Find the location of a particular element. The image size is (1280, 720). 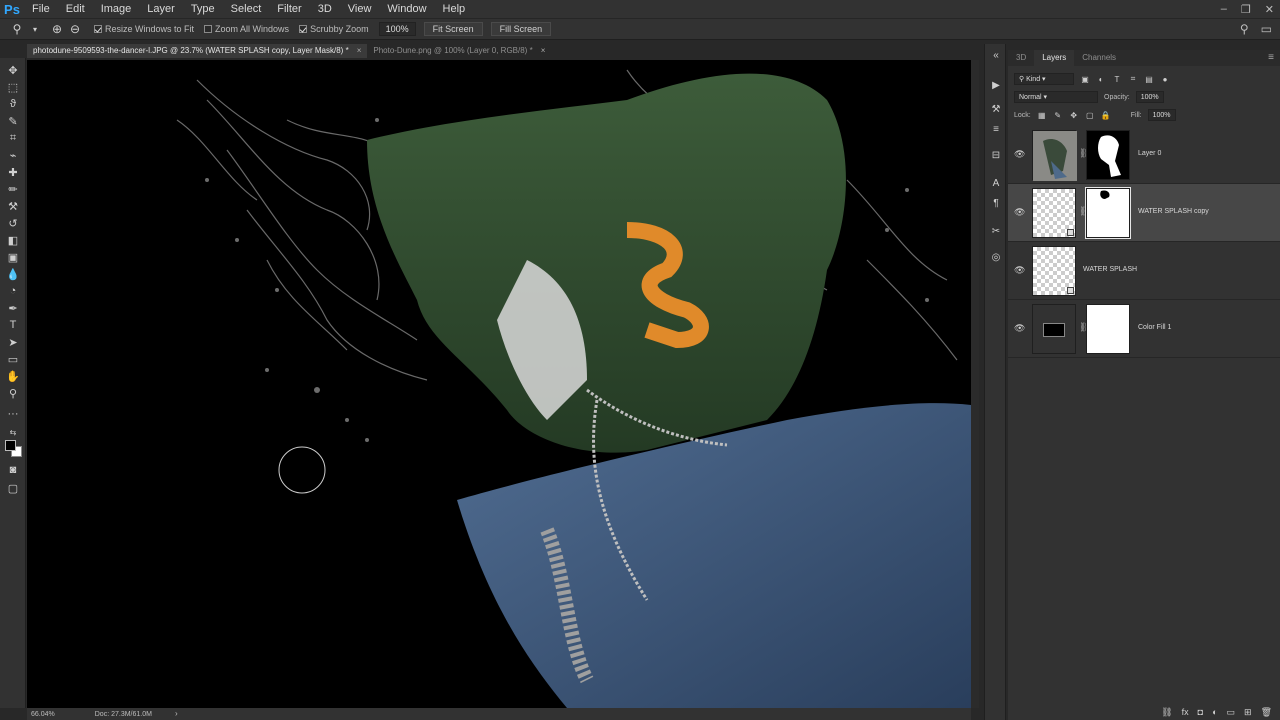

filter-pixel-icon: ▣ is located at coordinates (1085, 79).